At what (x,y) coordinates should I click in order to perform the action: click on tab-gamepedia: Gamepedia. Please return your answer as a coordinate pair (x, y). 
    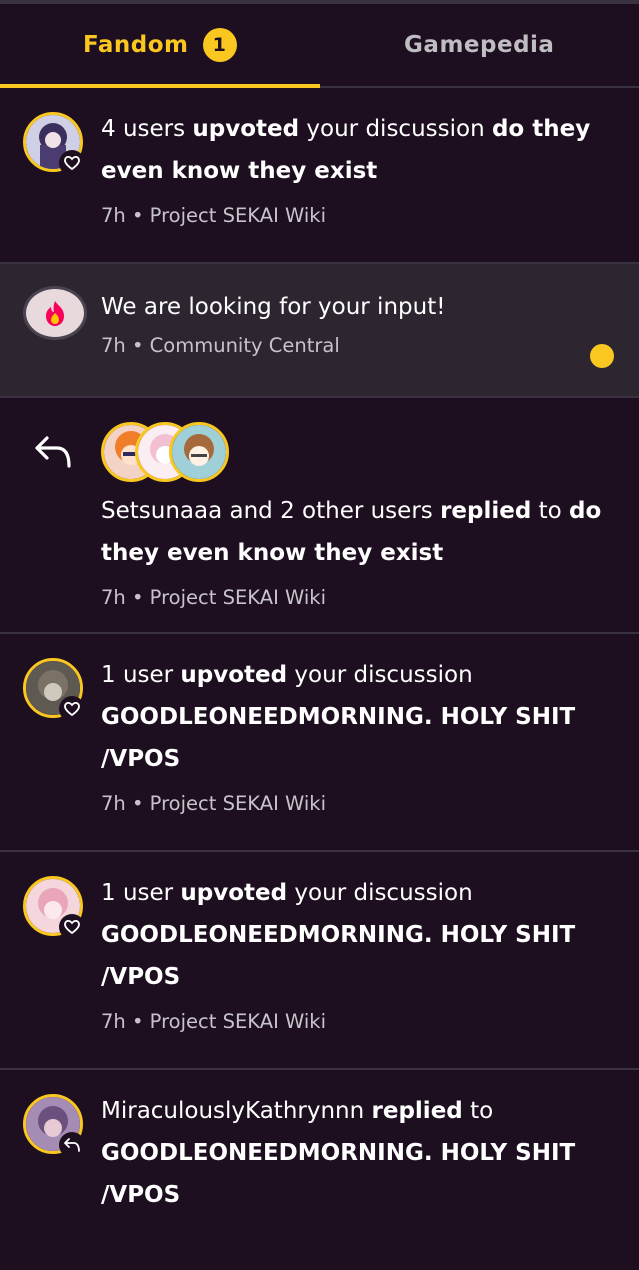
    Looking at the image, I should click on (479, 45).